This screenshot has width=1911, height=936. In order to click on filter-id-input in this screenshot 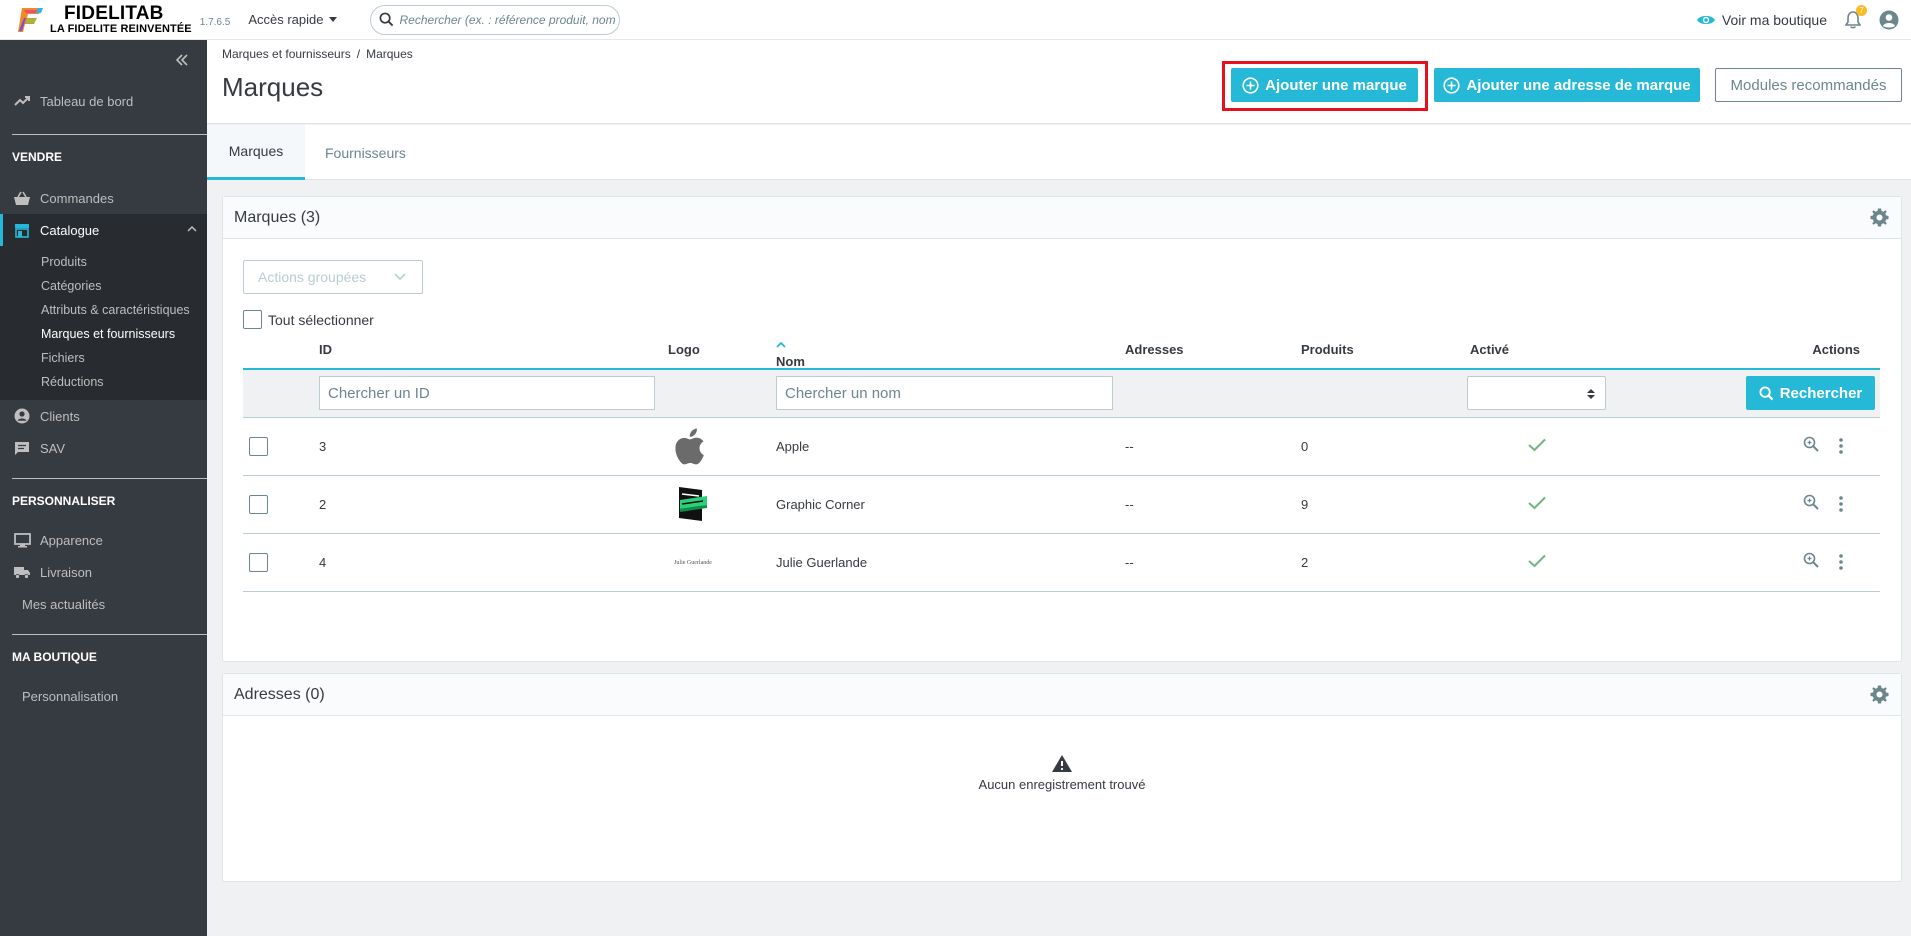, I will do `click(487, 393)`.